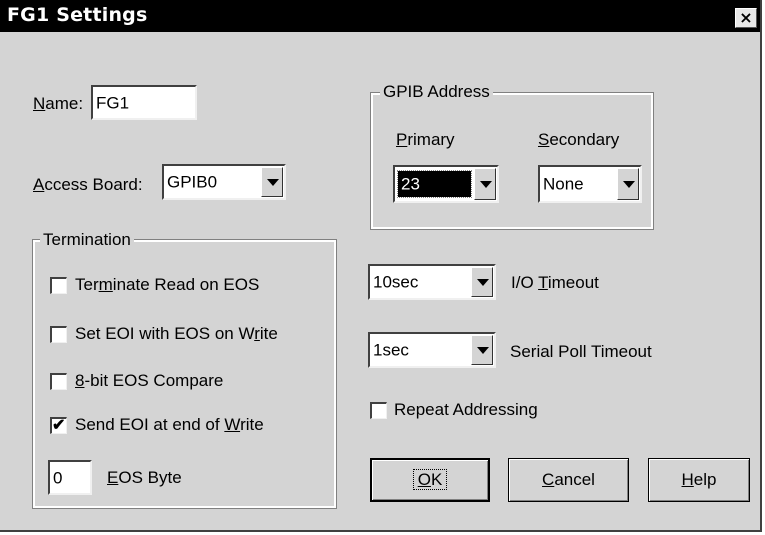  What do you see at coordinates (396, 282) in the screenshot?
I see `io-timeout-value: 10sec` at bounding box center [396, 282].